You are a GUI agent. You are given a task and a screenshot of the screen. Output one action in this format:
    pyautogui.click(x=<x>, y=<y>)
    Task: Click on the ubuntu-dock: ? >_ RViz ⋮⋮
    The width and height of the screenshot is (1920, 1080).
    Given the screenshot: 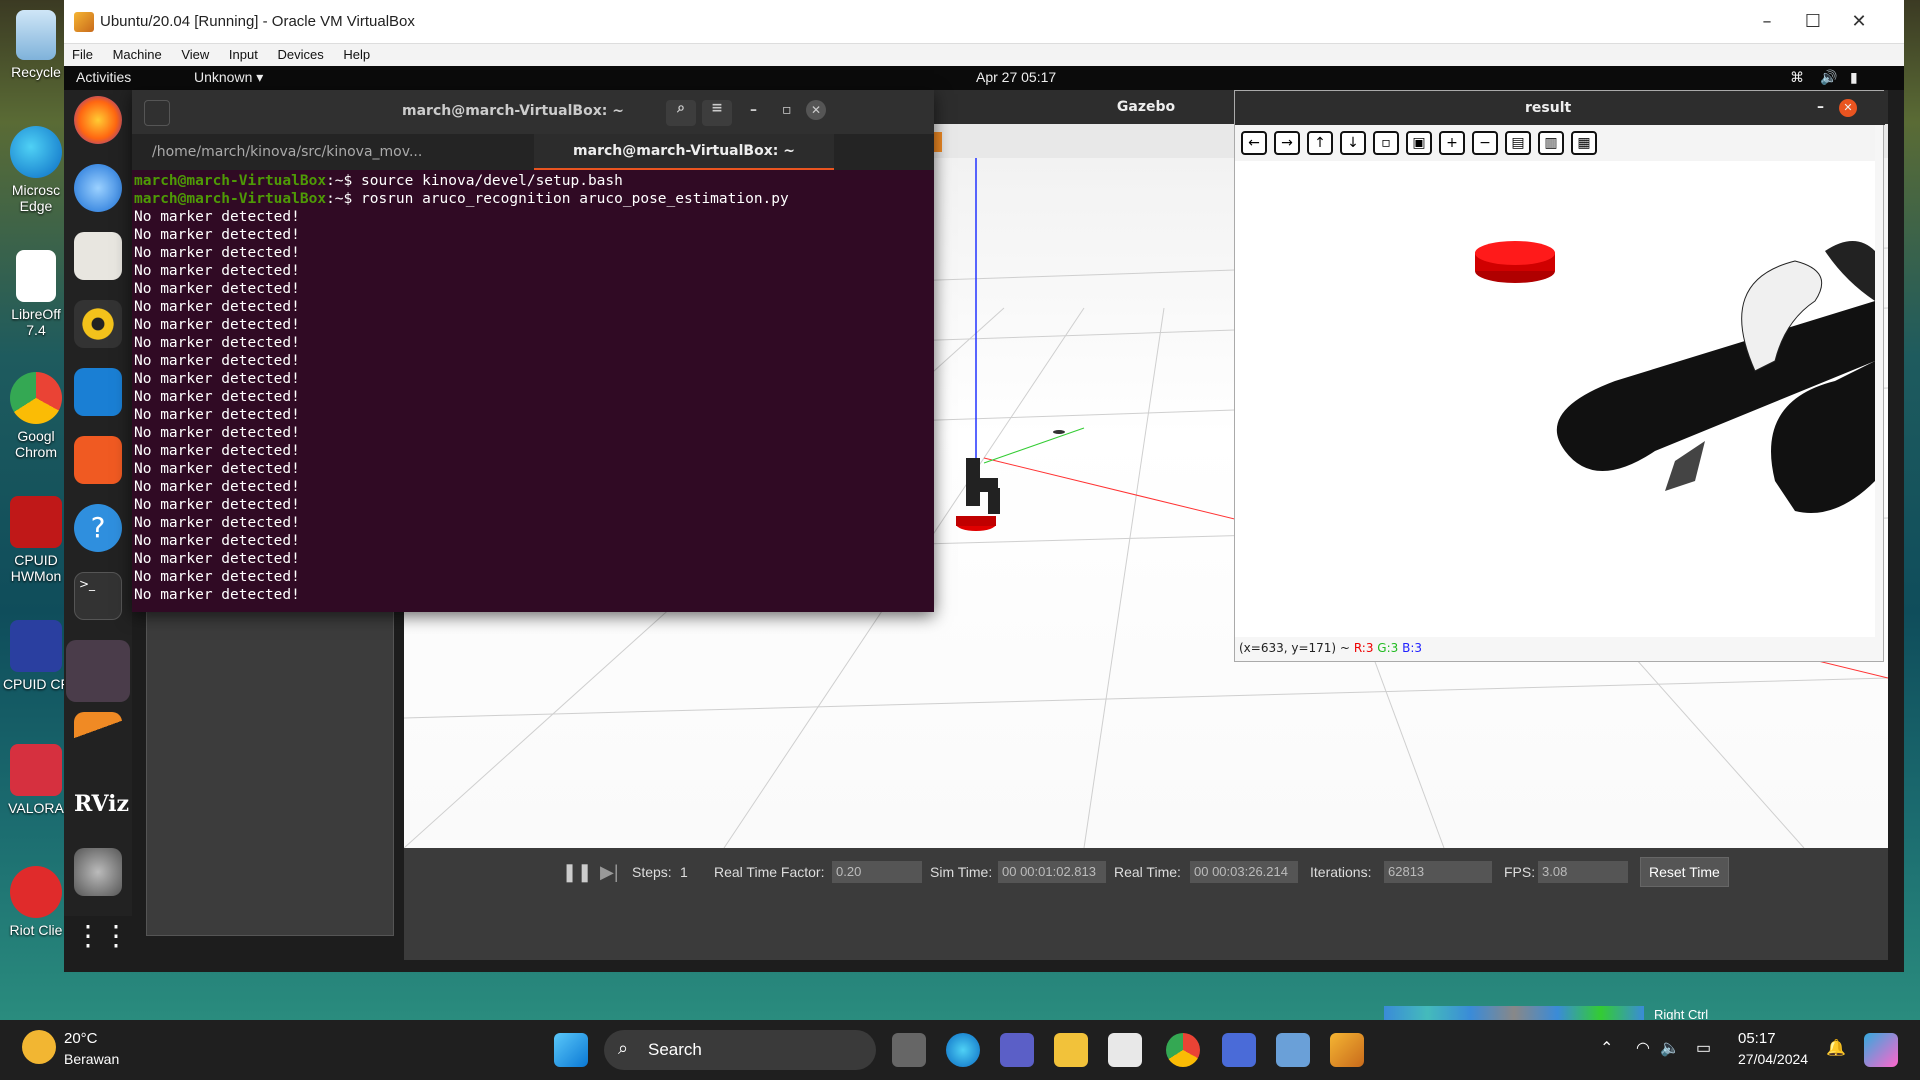 What is the action you would take?
    pyautogui.click(x=98, y=521)
    